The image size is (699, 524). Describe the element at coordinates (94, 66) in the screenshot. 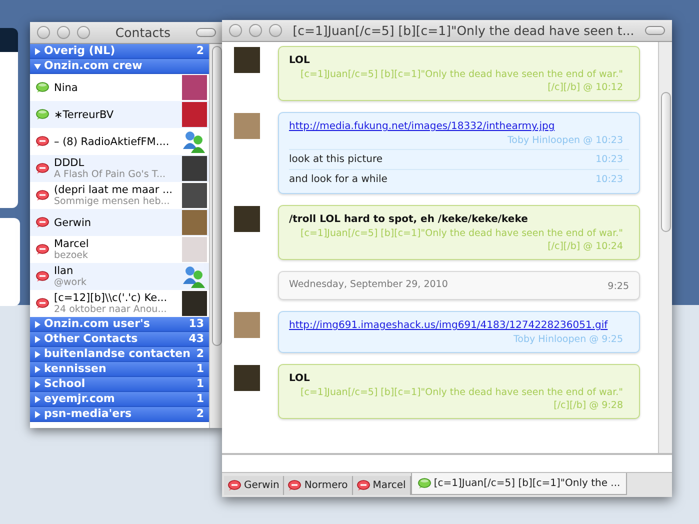

I see `group-name: Onzin.com crew` at that location.